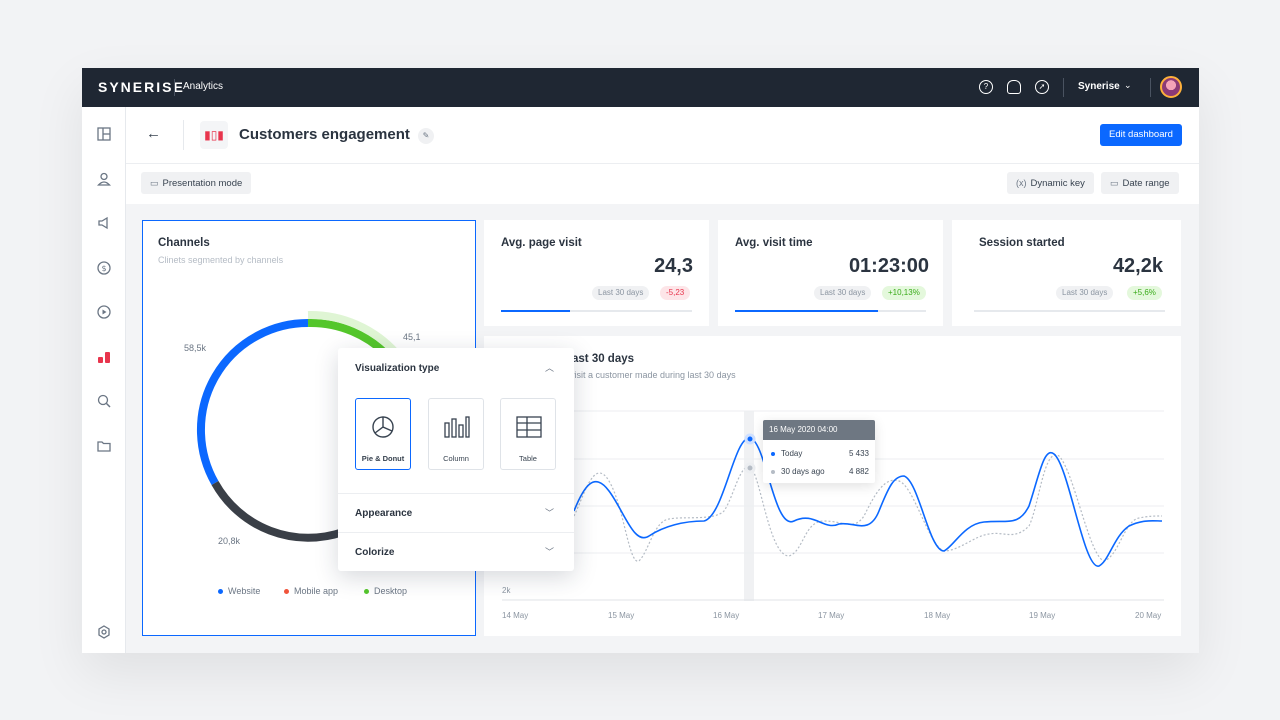 This screenshot has width=1280, height=720. I want to click on page-title: Customers engagement, so click(324, 134).